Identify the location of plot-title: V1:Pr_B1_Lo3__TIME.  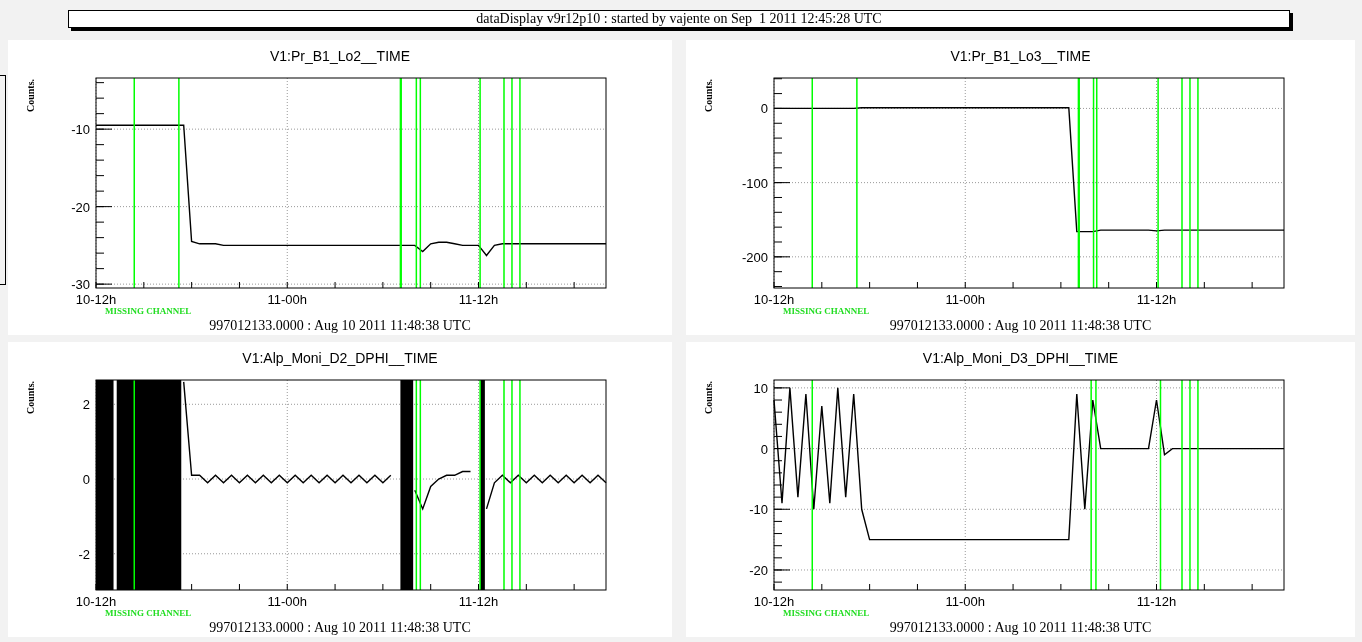
(1020, 57).